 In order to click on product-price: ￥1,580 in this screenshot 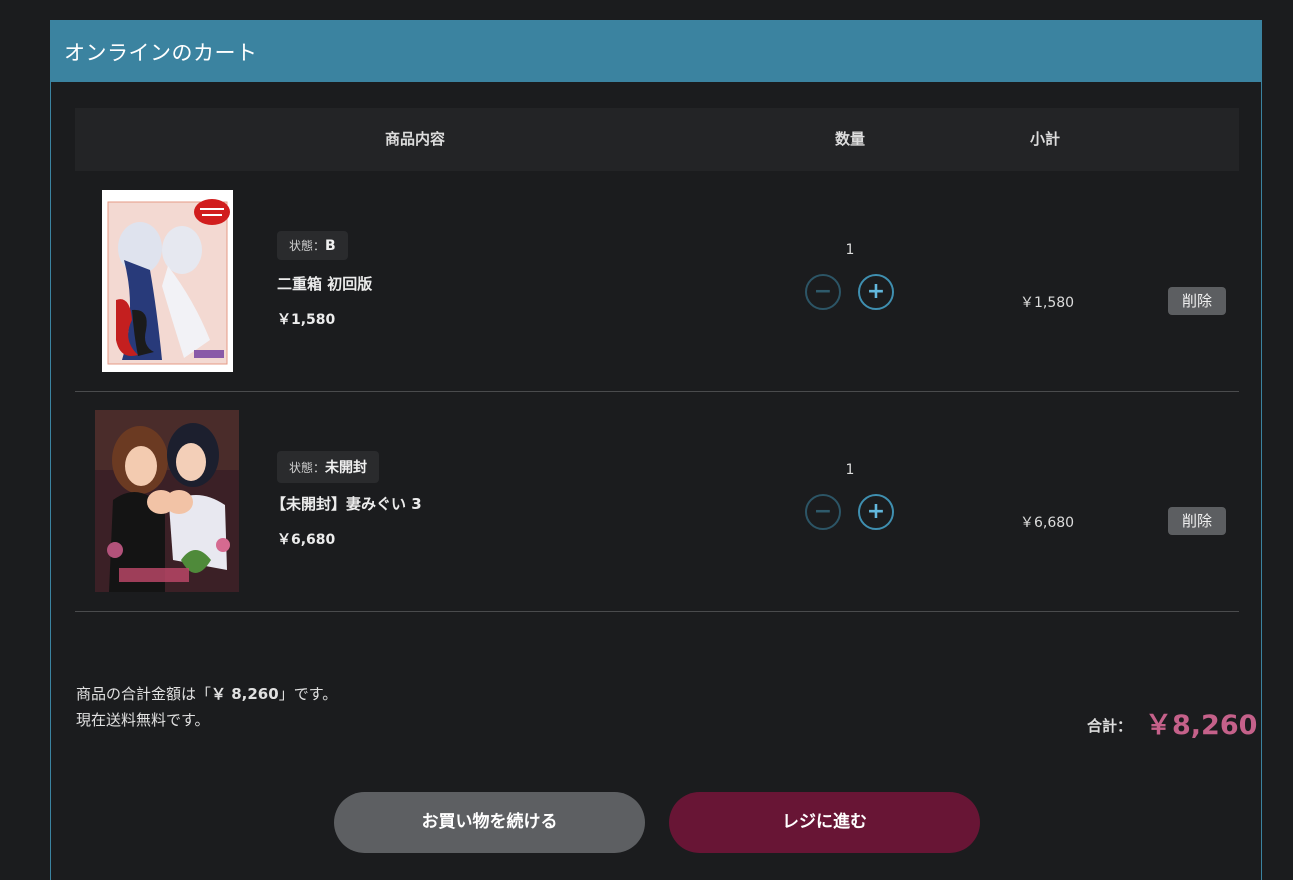, I will do `click(306, 320)`.